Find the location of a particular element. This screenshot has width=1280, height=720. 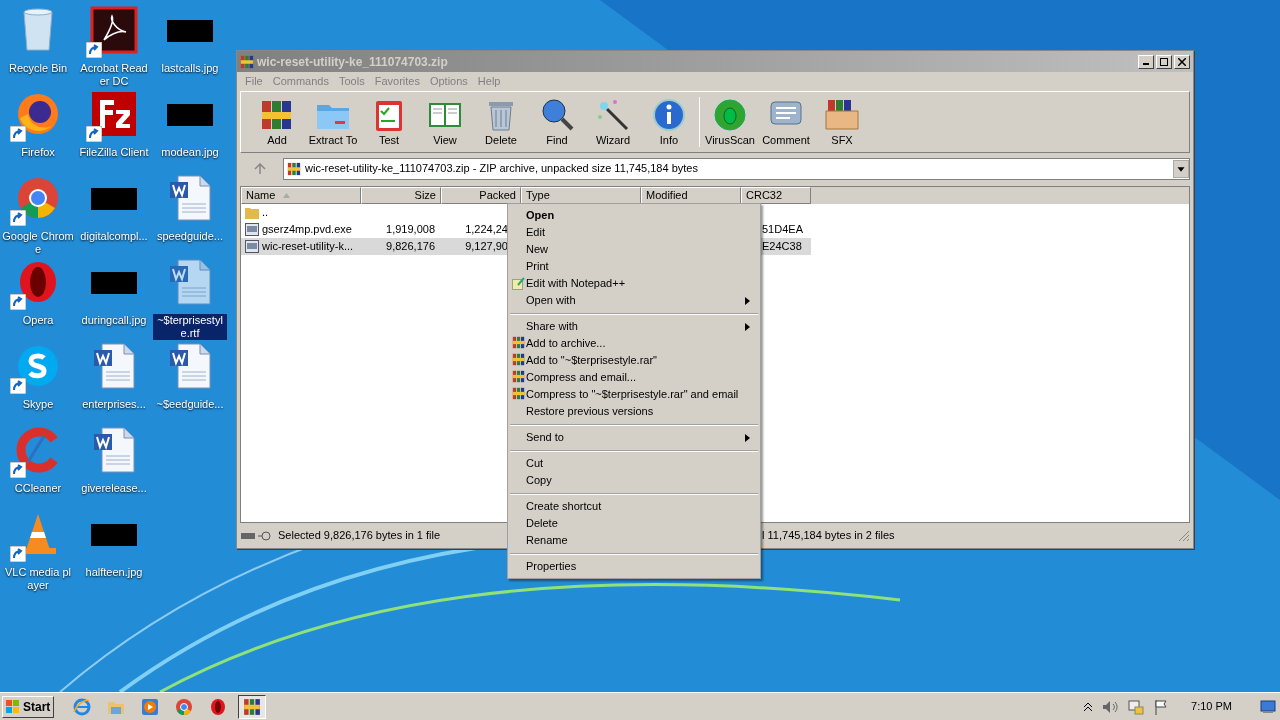

sort-ascending-icon is located at coordinates (287, 195).